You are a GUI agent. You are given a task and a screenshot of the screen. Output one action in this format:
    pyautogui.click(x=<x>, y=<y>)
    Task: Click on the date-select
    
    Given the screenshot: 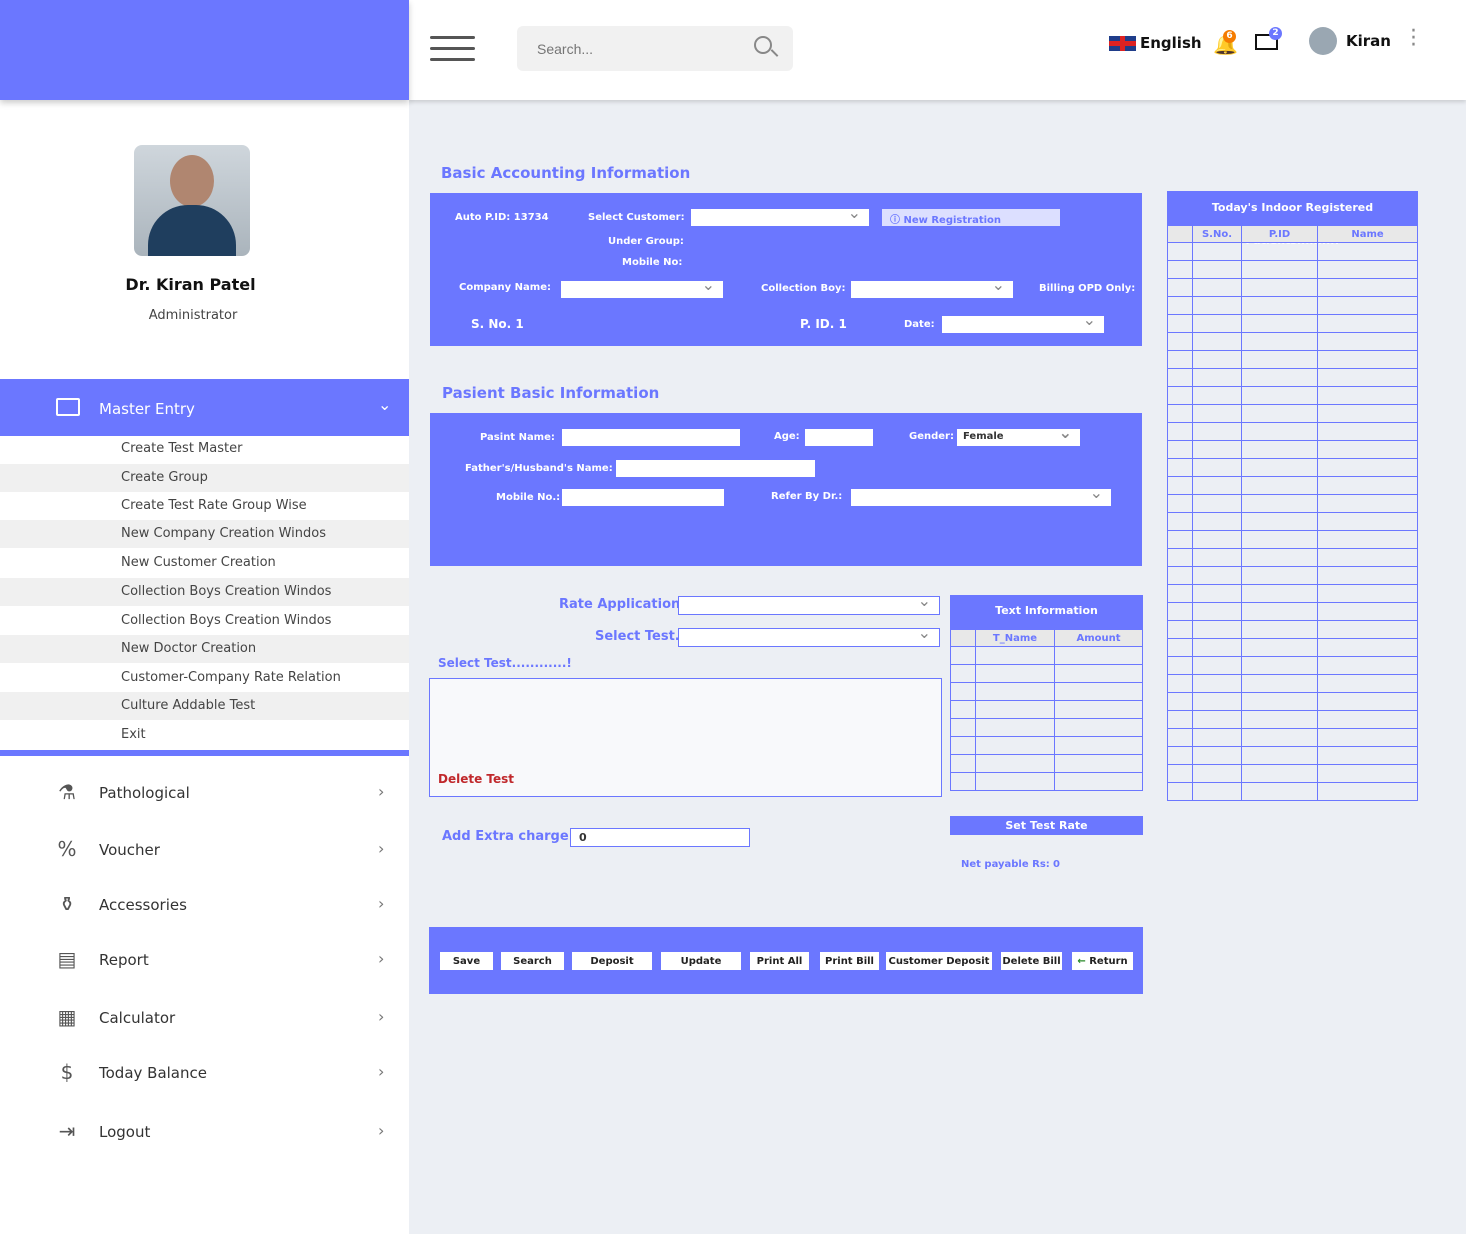 What is the action you would take?
    pyautogui.click(x=1023, y=321)
    